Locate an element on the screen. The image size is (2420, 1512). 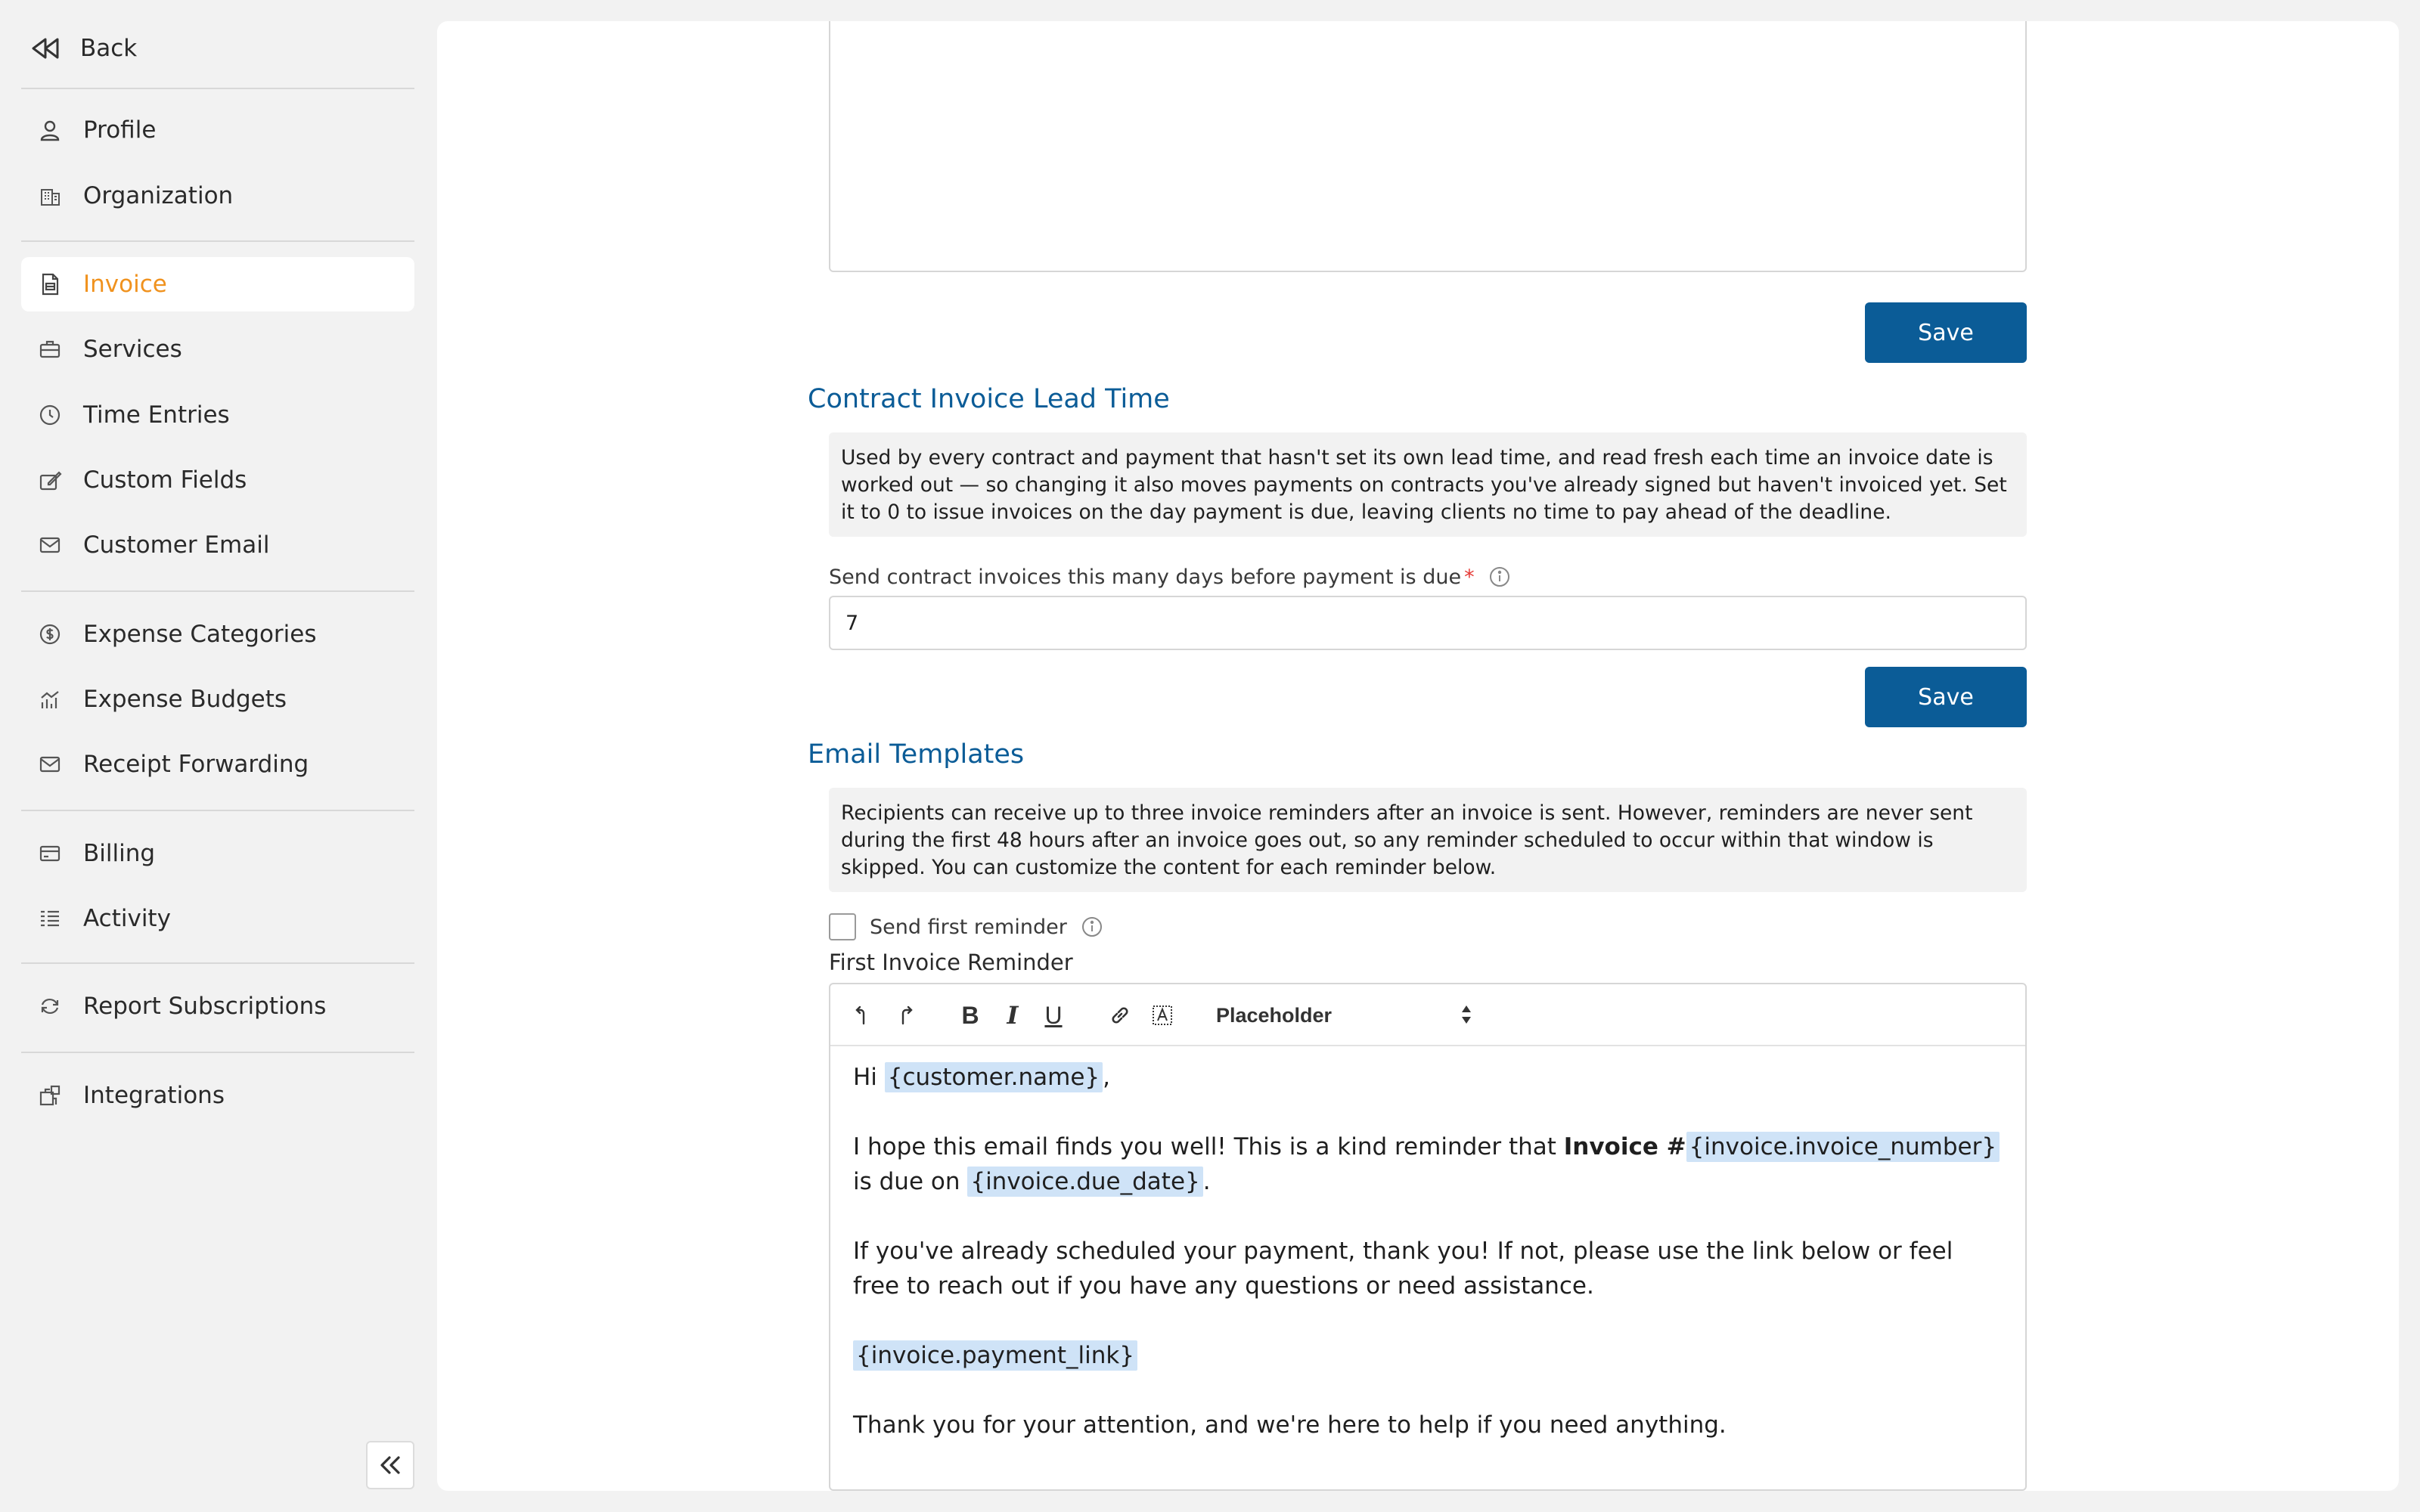
placeholder-token-invoice-number: {invoice.invoice_number} is located at coordinates (1843, 1147).